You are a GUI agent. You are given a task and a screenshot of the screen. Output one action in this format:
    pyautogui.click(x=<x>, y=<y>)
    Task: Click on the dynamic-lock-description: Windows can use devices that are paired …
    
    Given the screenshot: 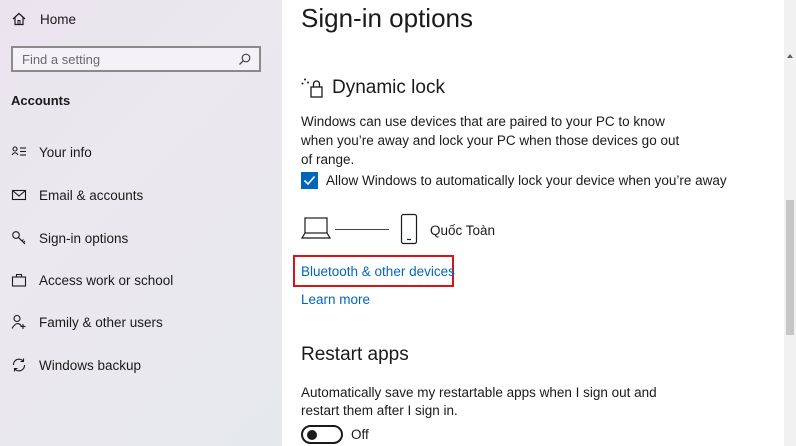 What is the action you would take?
    pyautogui.click(x=490, y=140)
    